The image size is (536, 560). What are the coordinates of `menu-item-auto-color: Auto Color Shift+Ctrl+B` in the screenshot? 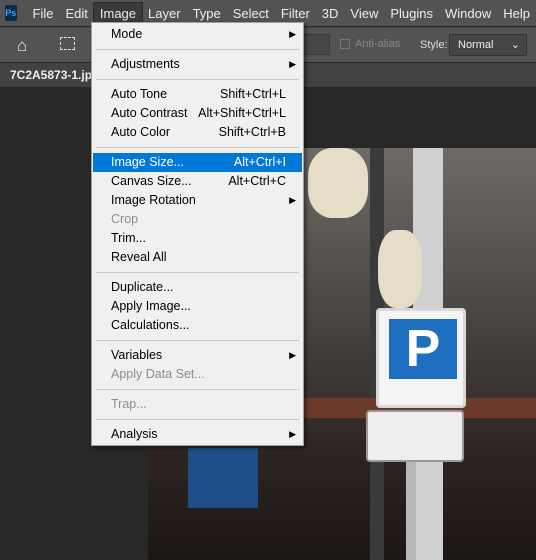 It's located at (197, 132).